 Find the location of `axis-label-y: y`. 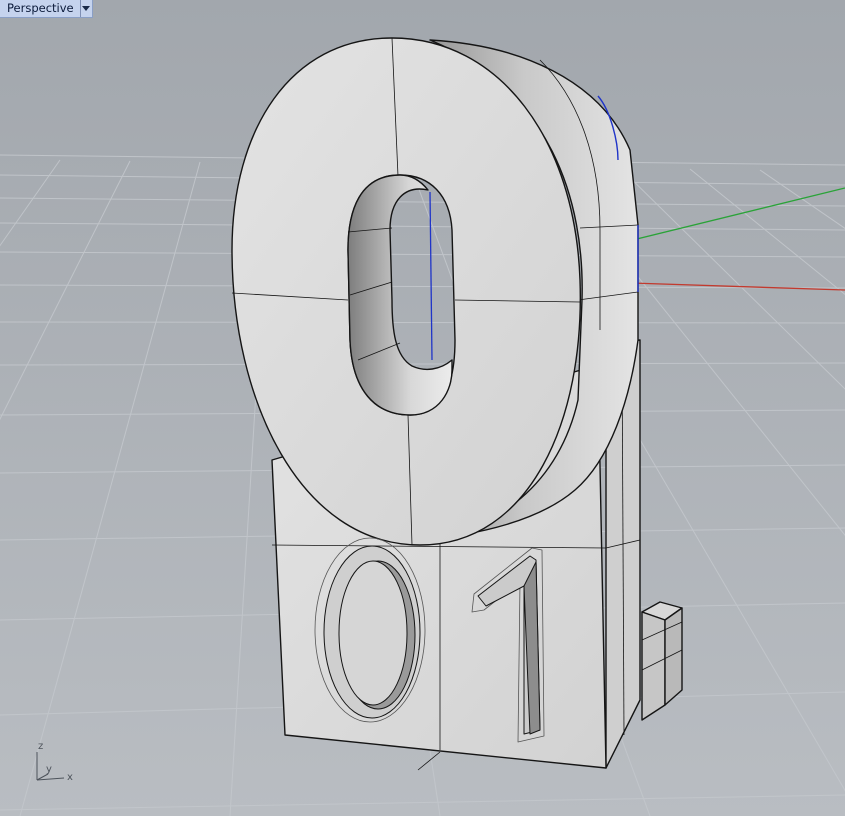

axis-label-y: y is located at coordinates (49, 769).